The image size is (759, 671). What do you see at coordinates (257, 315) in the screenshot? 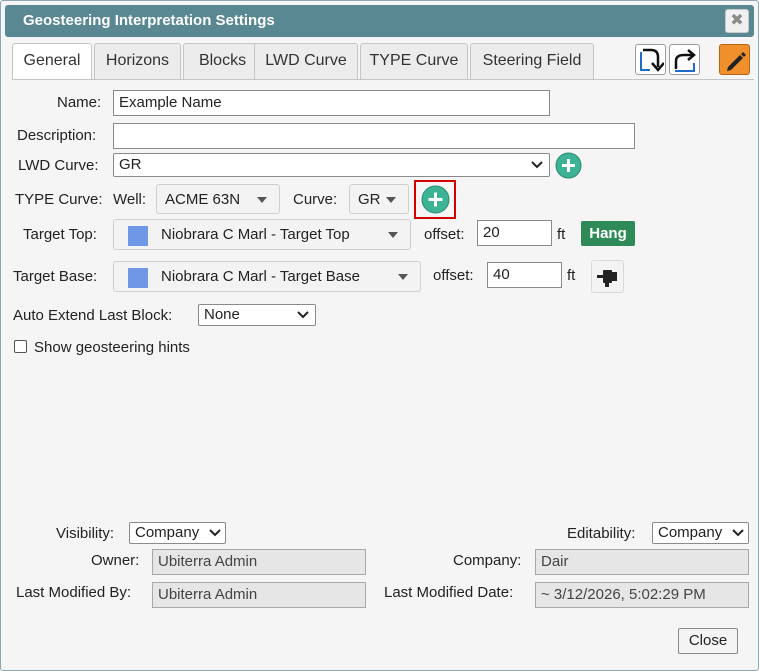
I see `auto-extend-select: None` at bounding box center [257, 315].